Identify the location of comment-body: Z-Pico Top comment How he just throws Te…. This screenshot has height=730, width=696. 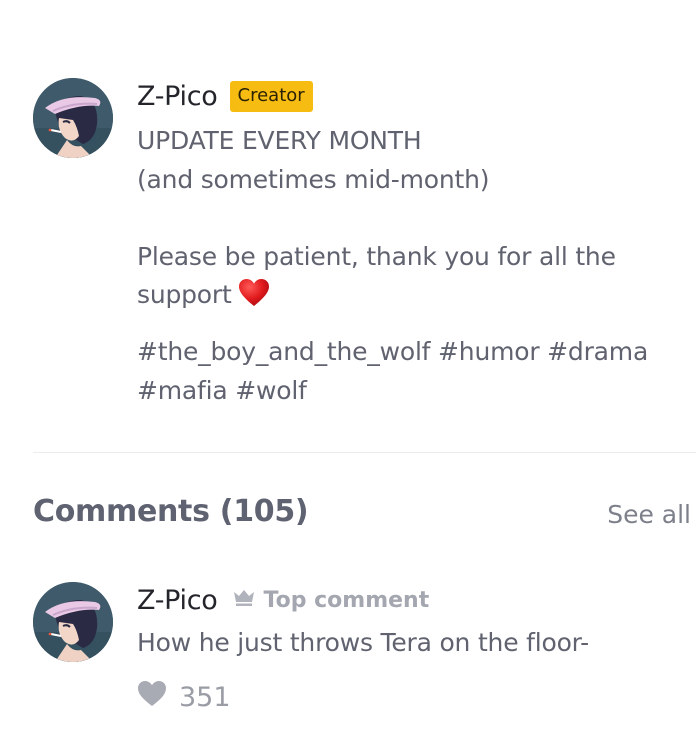
(415, 648).